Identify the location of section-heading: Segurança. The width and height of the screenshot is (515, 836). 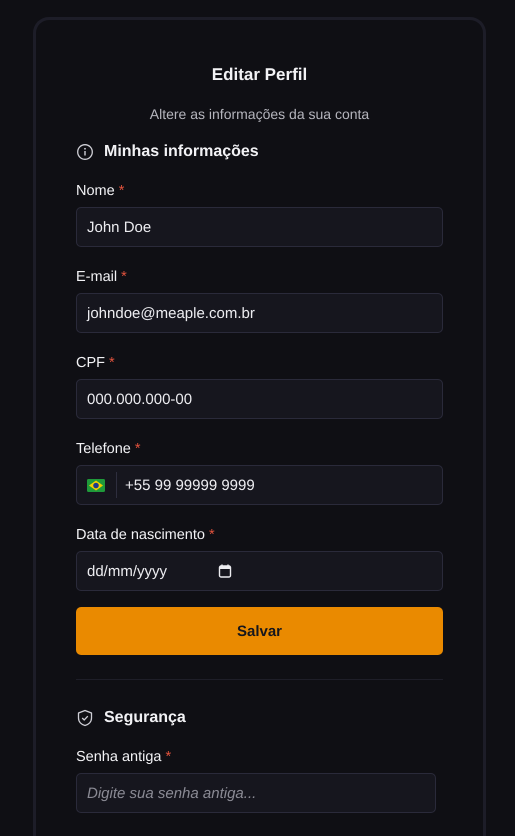
(145, 718).